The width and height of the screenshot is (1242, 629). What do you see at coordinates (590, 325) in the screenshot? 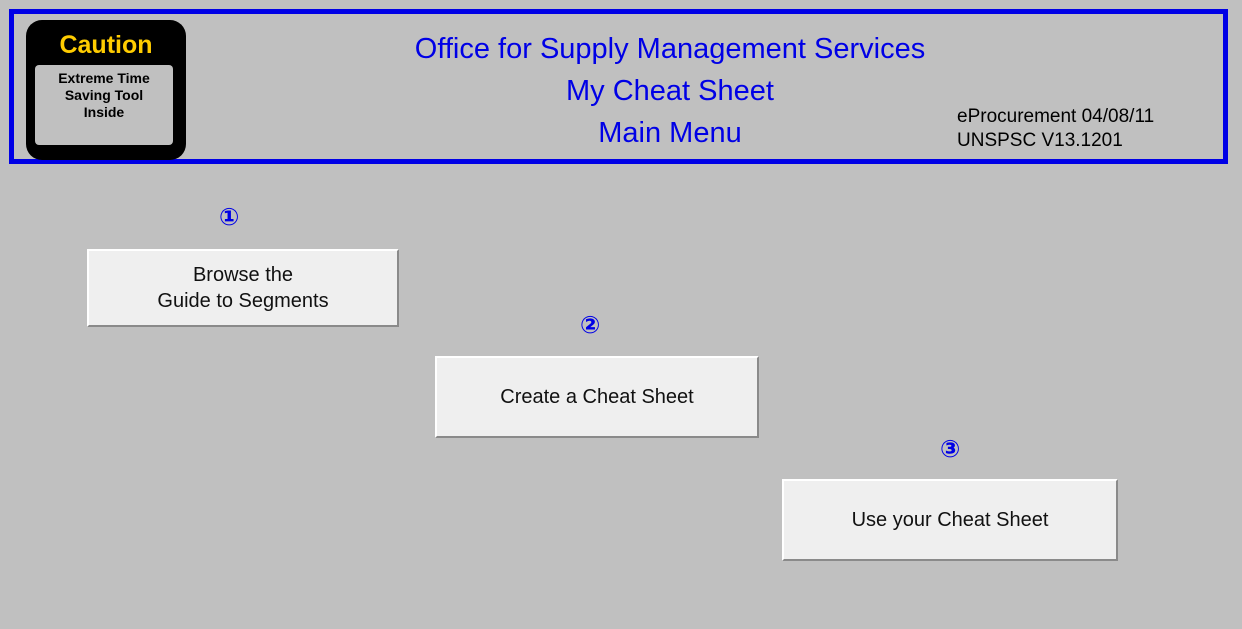
I see `step-number-2: ②` at bounding box center [590, 325].